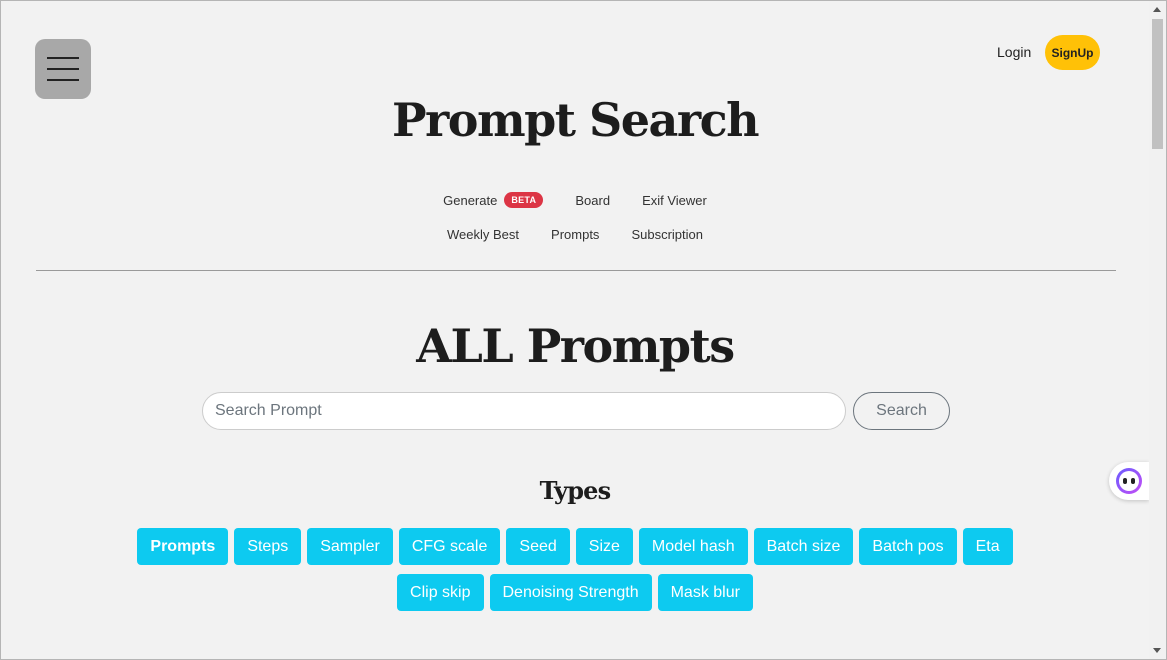  What do you see at coordinates (908, 546) in the screenshot?
I see `type-tag-batch-pos: Batch pos` at bounding box center [908, 546].